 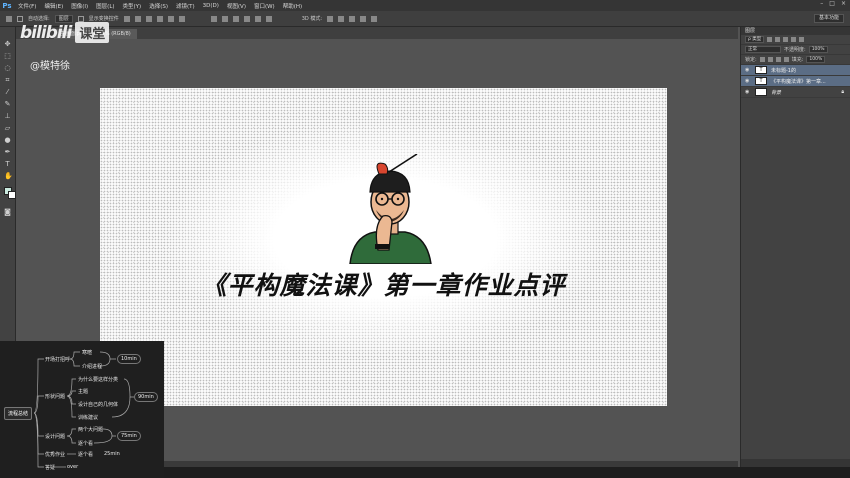 I want to click on fill-field: 100%, so click(x=816, y=59).